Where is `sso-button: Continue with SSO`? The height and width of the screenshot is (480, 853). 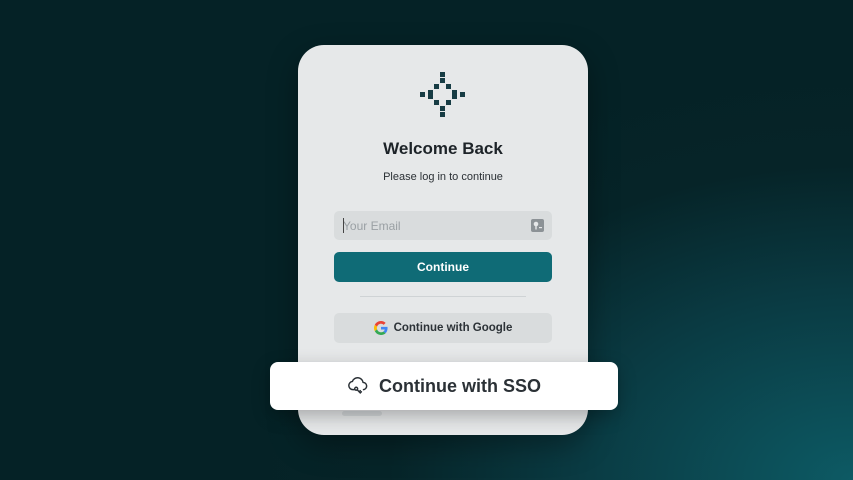
sso-button: Continue with SSO is located at coordinates (444, 386).